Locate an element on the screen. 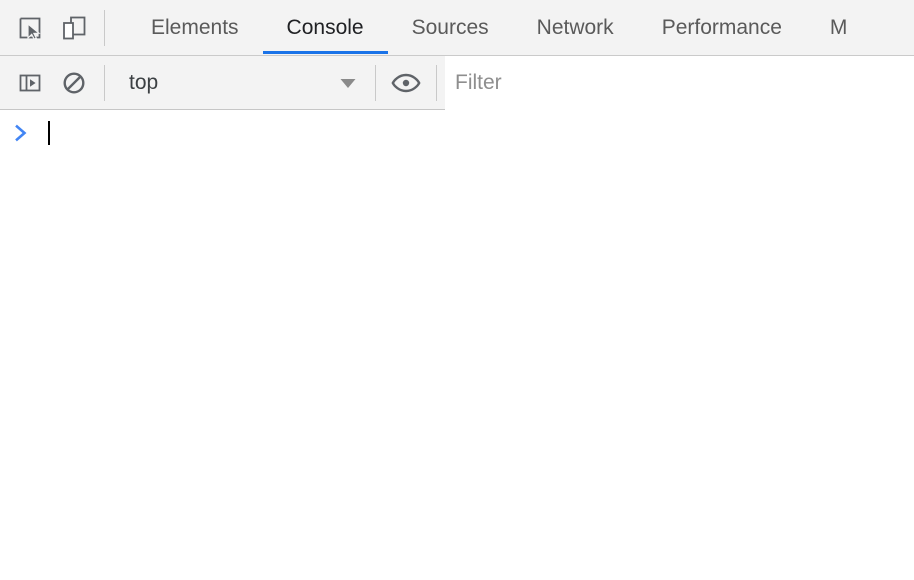  console-toolbar: top is located at coordinates (457, 82).